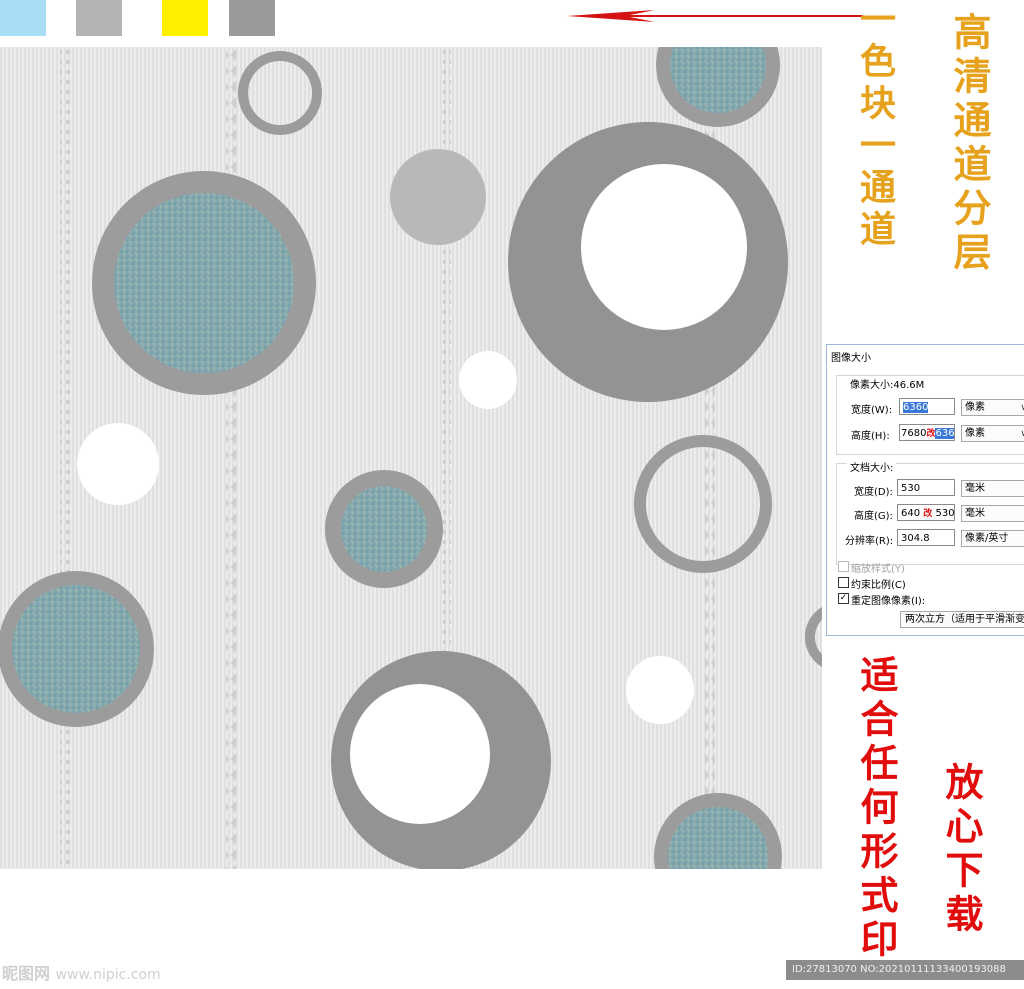 The image size is (1024, 989). Describe the element at coordinates (108, 975) in the screenshot. I see `watermark-site: www.nipic.com` at that location.